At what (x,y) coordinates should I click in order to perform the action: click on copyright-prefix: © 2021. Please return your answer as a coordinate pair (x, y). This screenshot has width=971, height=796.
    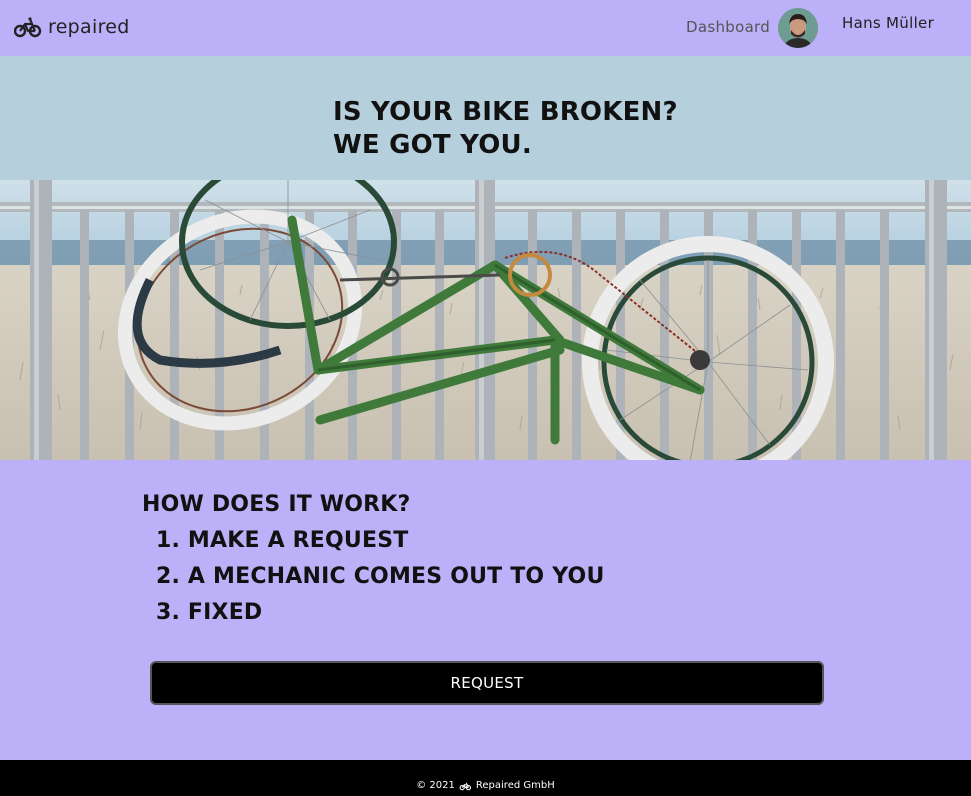
    Looking at the image, I should click on (435, 785).